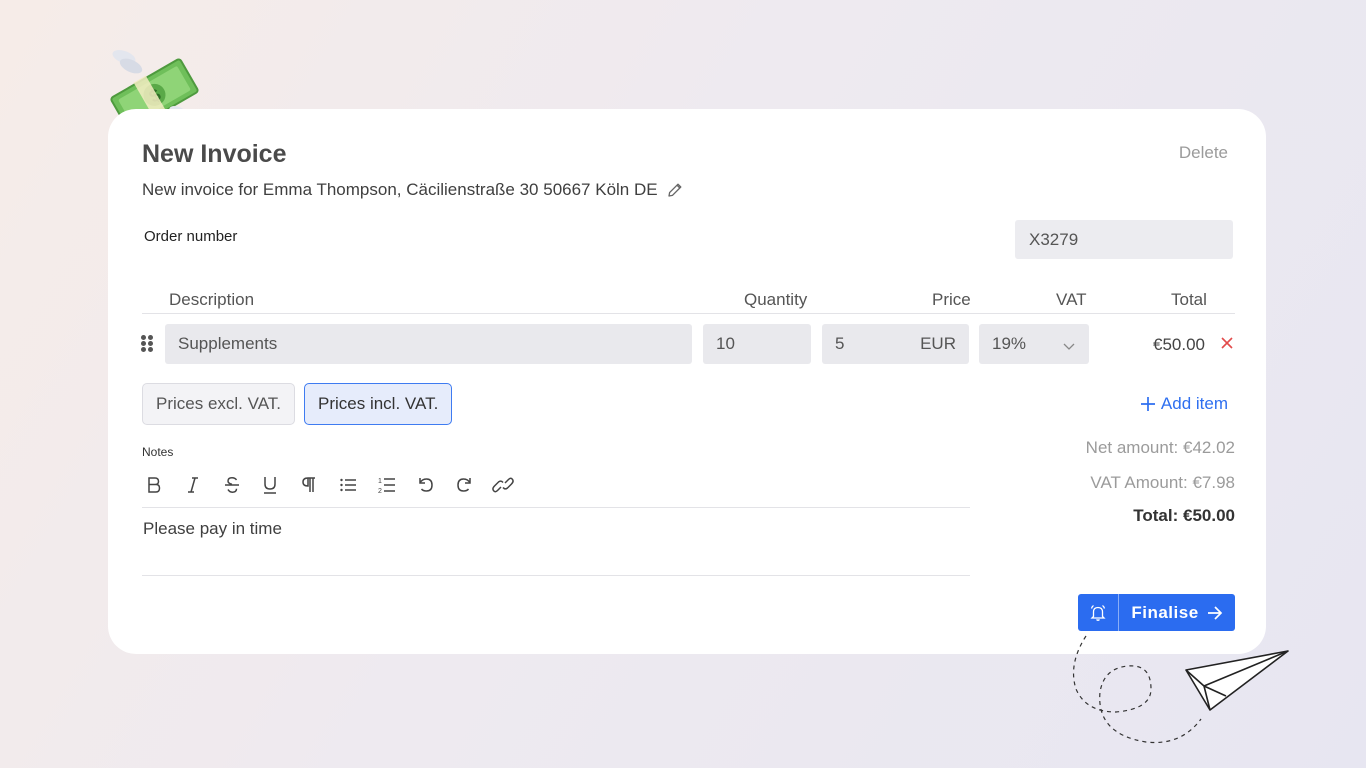 This screenshot has height=768, width=1366. I want to click on notes-divider-bottom, so click(556, 575).